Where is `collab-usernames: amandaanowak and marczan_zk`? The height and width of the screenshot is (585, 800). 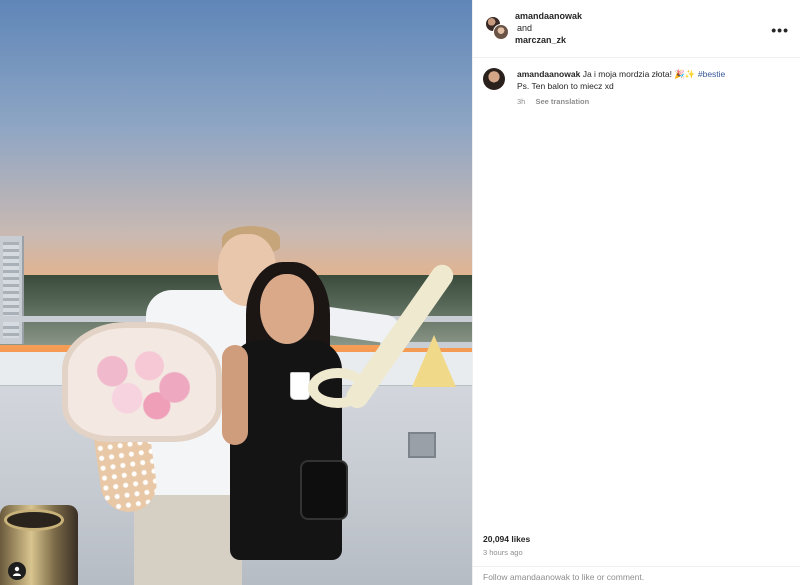 collab-usernames: amandaanowak and marczan_zk is located at coordinates (548, 28).